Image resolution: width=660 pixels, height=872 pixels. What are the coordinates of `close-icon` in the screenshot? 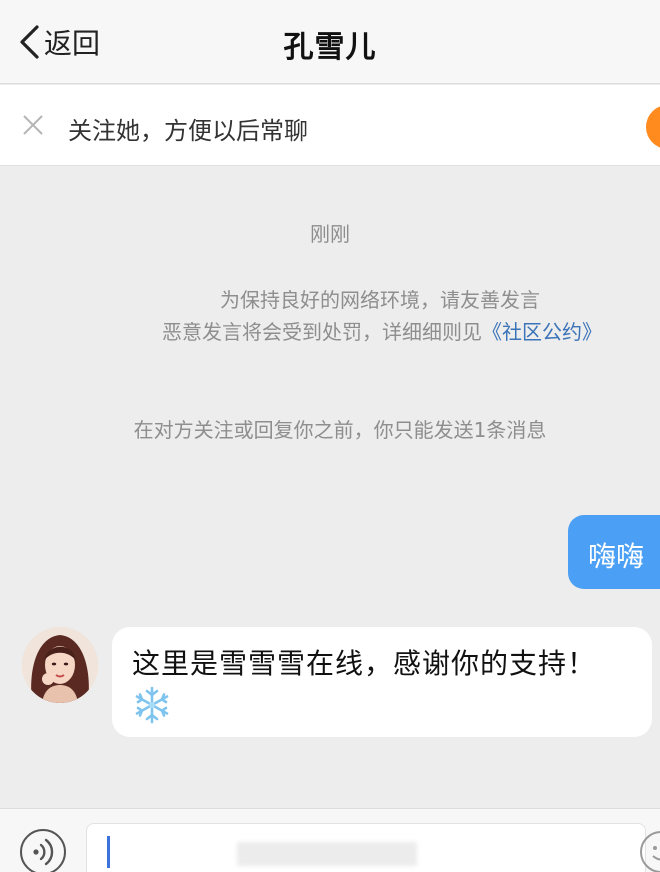 It's located at (33, 125).